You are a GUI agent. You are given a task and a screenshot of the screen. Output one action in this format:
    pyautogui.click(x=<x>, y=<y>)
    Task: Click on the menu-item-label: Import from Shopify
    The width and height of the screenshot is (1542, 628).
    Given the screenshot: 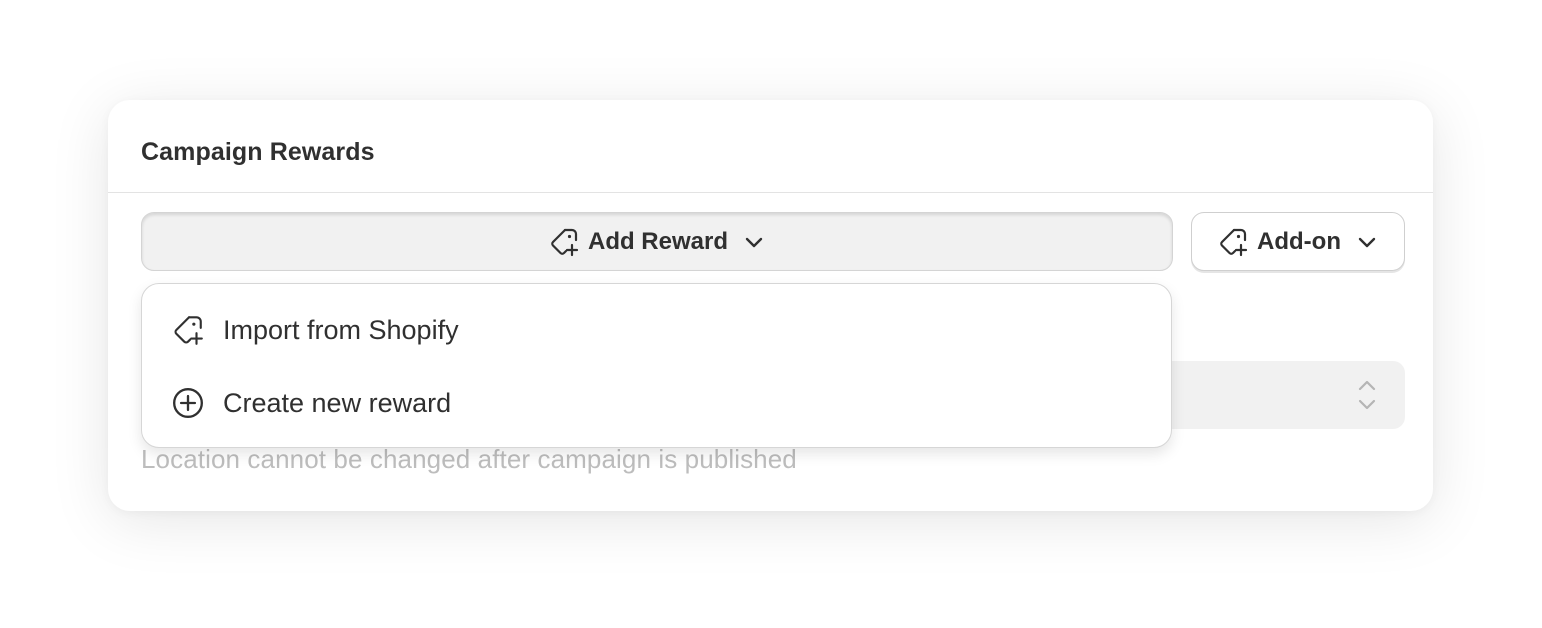 What is the action you would take?
    pyautogui.click(x=341, y=329)
    